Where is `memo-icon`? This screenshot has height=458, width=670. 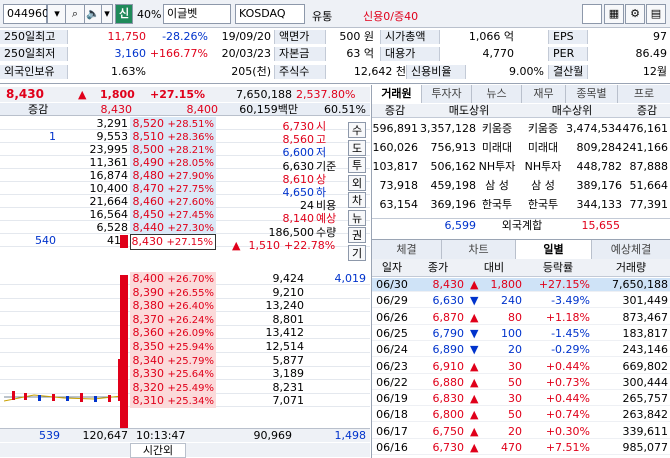 memo-icon is located at coordinates (592, 14).